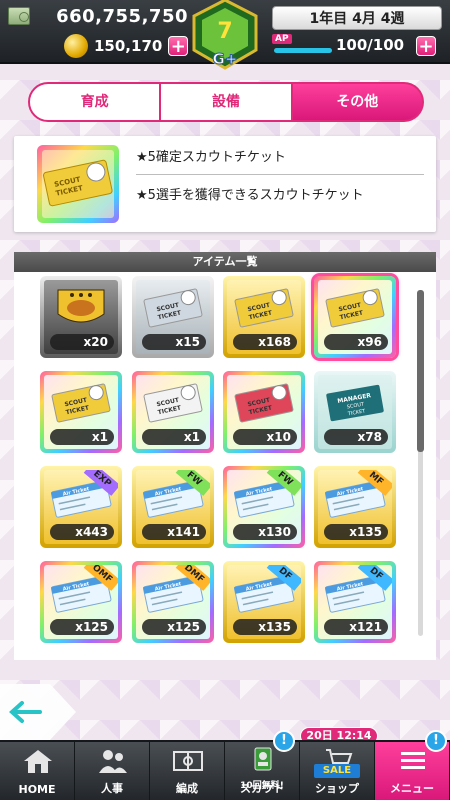  I want to click on coin-icon, so click(76, 46).